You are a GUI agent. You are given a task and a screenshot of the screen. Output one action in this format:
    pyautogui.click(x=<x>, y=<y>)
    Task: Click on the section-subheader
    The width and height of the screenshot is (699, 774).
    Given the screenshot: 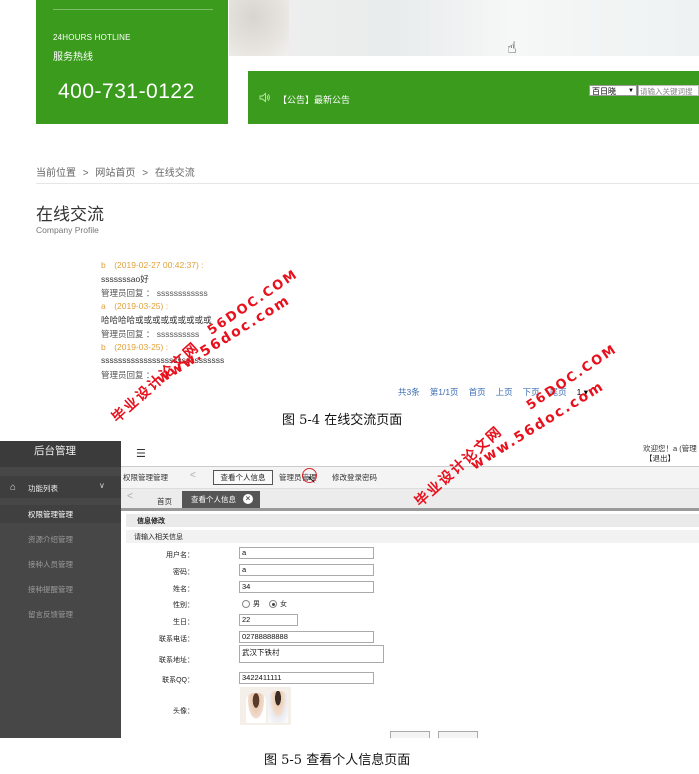 What is the action you would take?
    pyautogui.click(x=412, y=536)
    